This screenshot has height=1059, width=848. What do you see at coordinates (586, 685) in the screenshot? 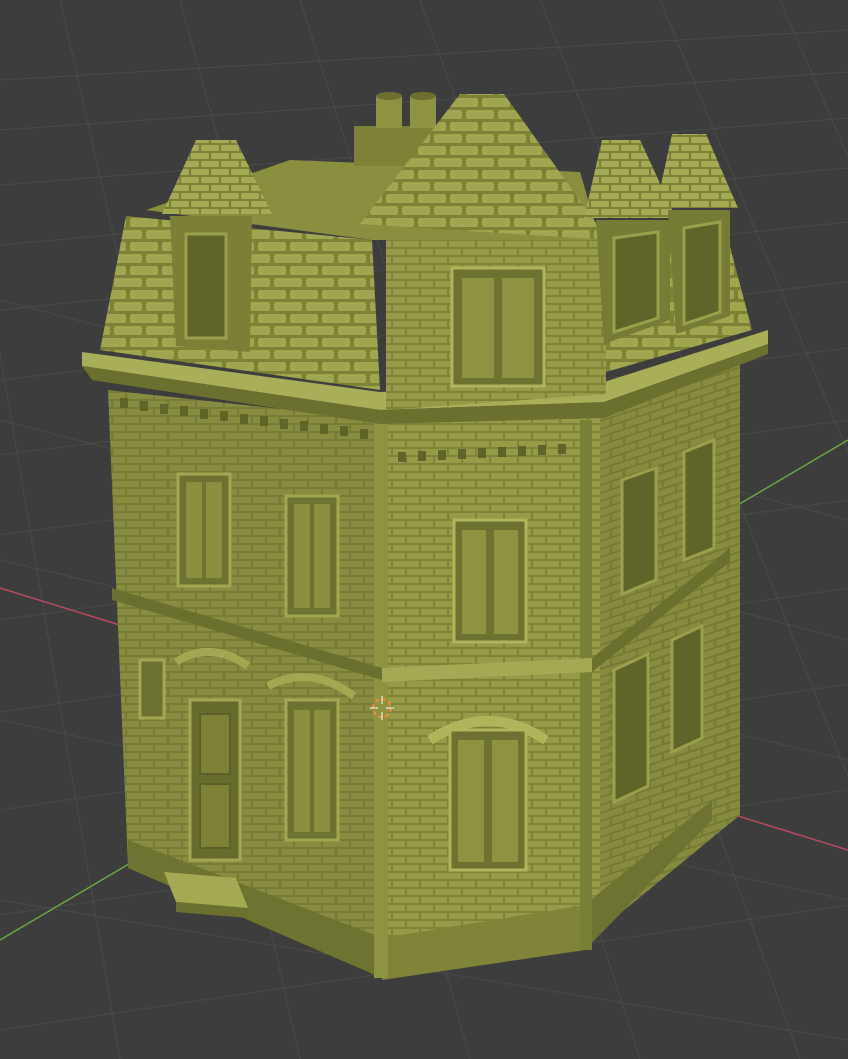
I see `corner-pilaster-right` at bounding box center [586, 685].